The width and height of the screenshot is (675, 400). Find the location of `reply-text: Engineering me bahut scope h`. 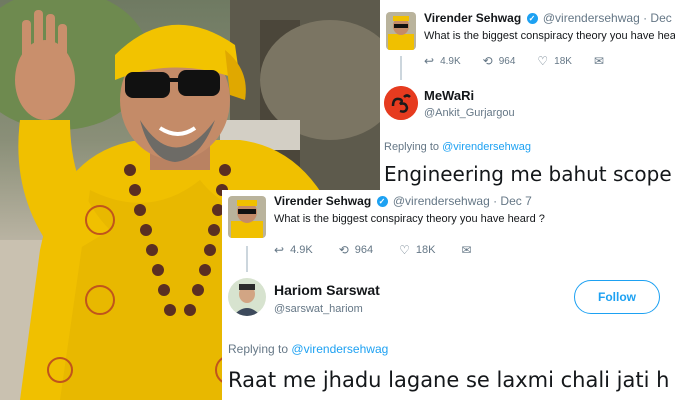

reply-text: Engineering me bahut scope h is located at coordinates (529, 174).